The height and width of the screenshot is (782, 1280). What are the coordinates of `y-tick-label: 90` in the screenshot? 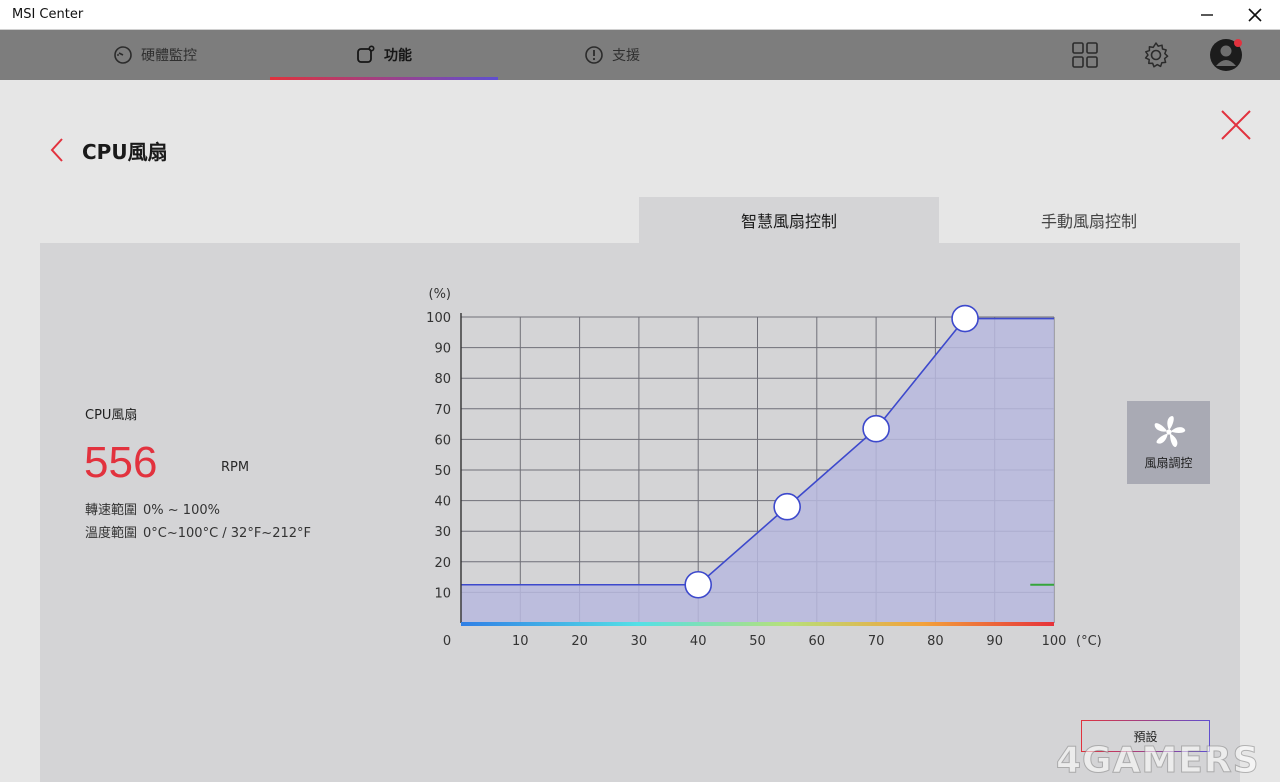 It's located at (442, 349).